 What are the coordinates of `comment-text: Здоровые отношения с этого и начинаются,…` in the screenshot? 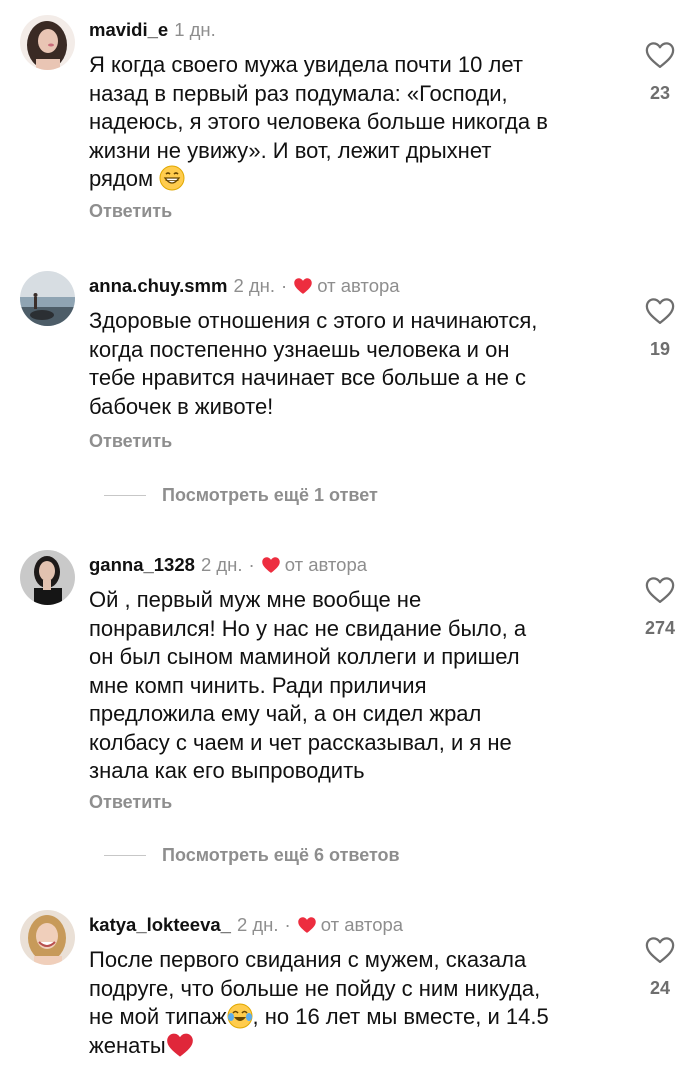 It's located at (354, 364).